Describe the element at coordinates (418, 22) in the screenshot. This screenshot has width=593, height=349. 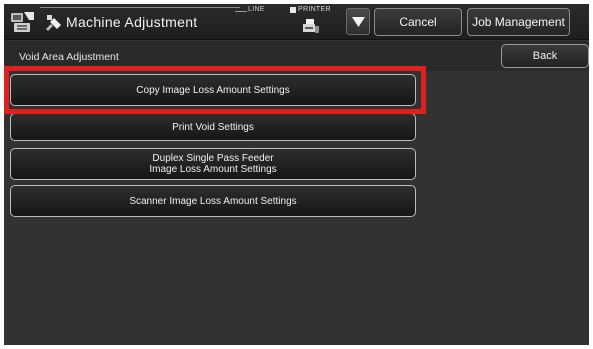
I see `cancel-button: Cancel` at that location.